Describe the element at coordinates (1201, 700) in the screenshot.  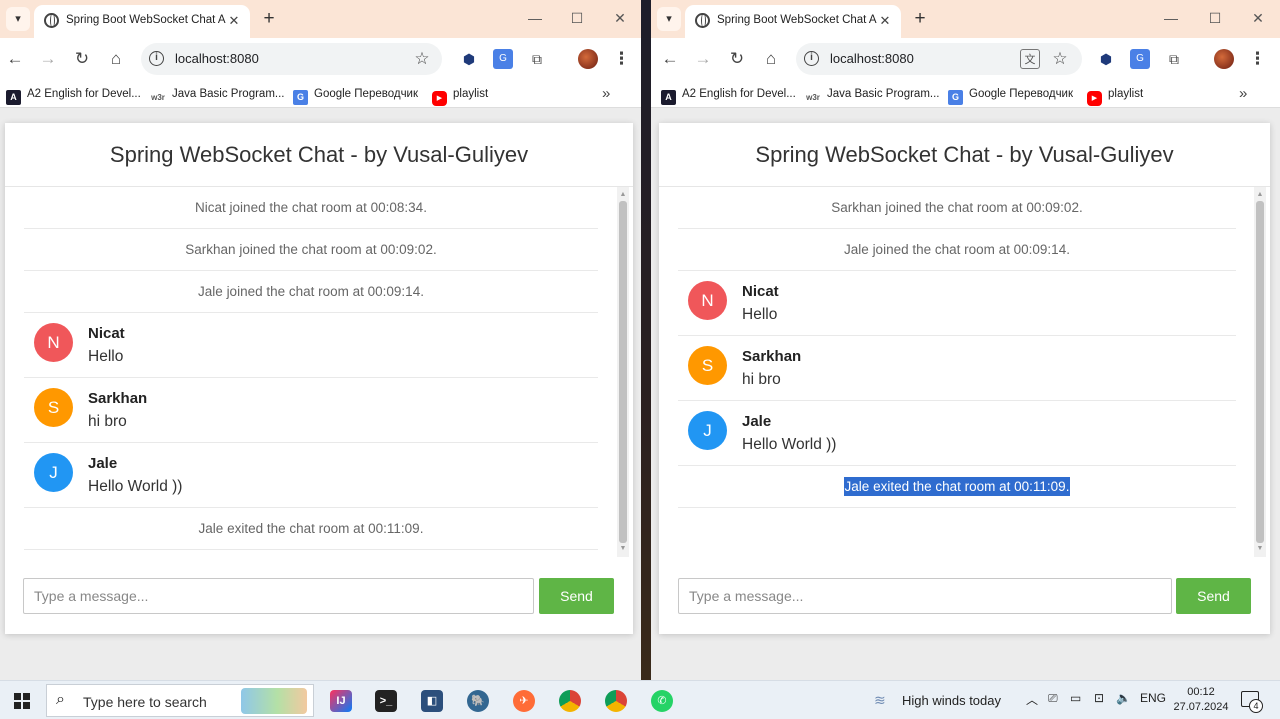
I see `clock: 00:12 27.07.2024` at that location.